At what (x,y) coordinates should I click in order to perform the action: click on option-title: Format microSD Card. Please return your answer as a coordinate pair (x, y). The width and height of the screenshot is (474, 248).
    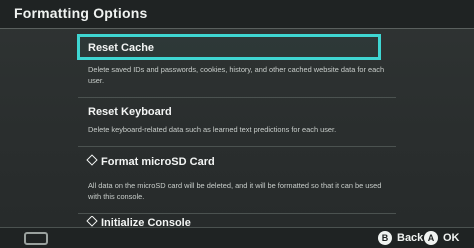
    Looking at the image, I should click on (158, 162).